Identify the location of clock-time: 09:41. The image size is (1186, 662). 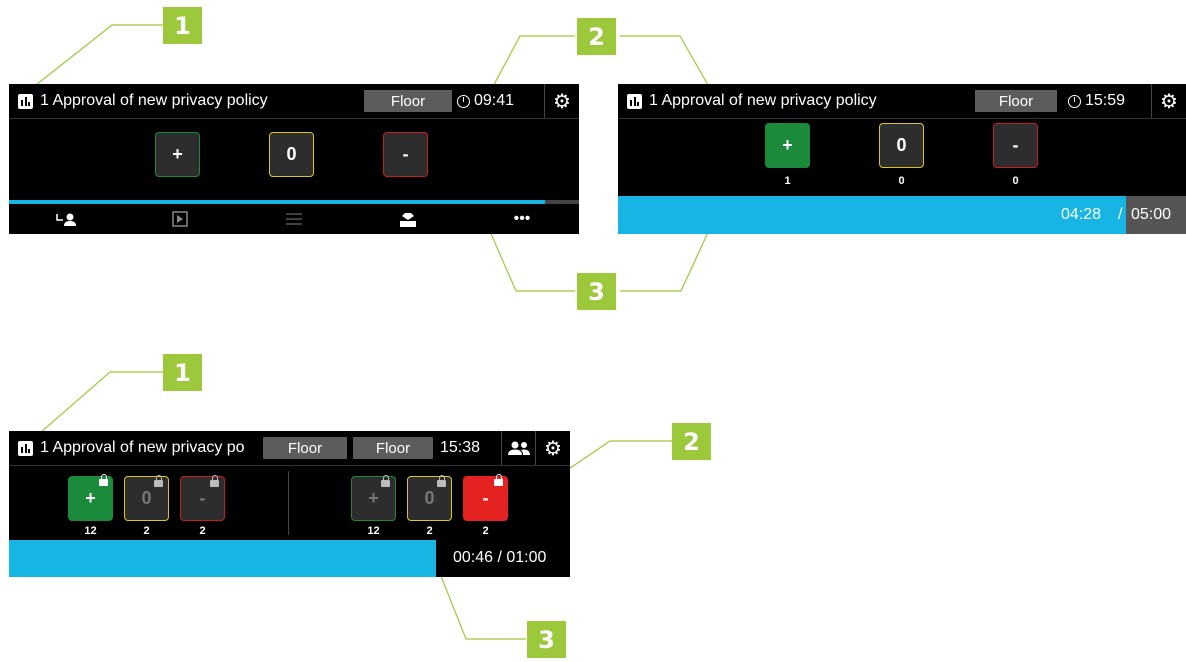
(494, 100).